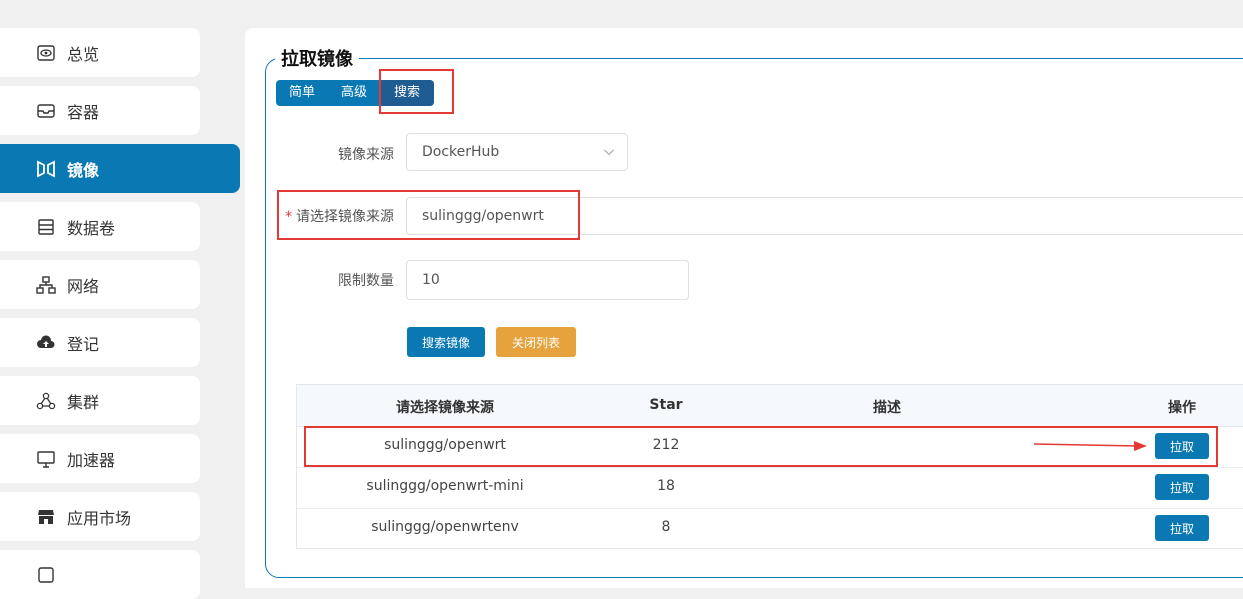 This screenshot has height=599, width=1243. What do you see at coordinates (824, 216) in the screenshot?
I see `search-input: sulinggg/openwrt` at bounding box center [824, 216].